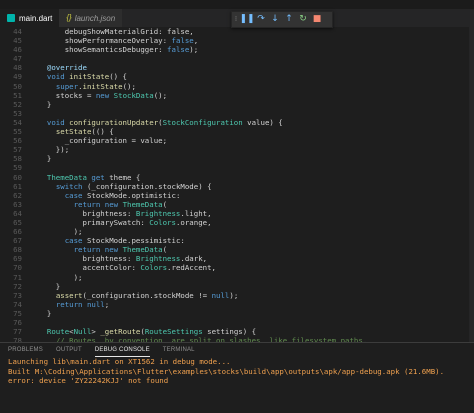  What do you see at coordinates (246, 19) in the screenshot?
I see `pause-icon: ❚❚` at bounding box center [246, 19].